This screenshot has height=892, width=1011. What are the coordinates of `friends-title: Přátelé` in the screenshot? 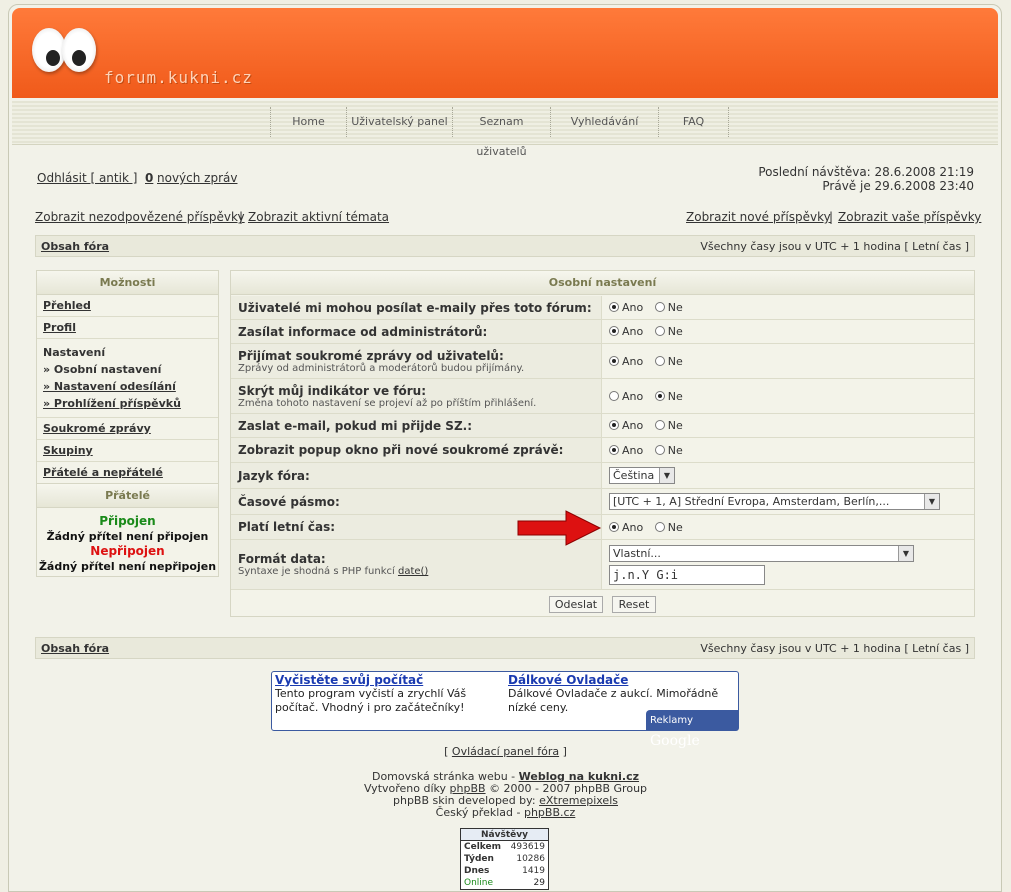 It's located at (127, 496).